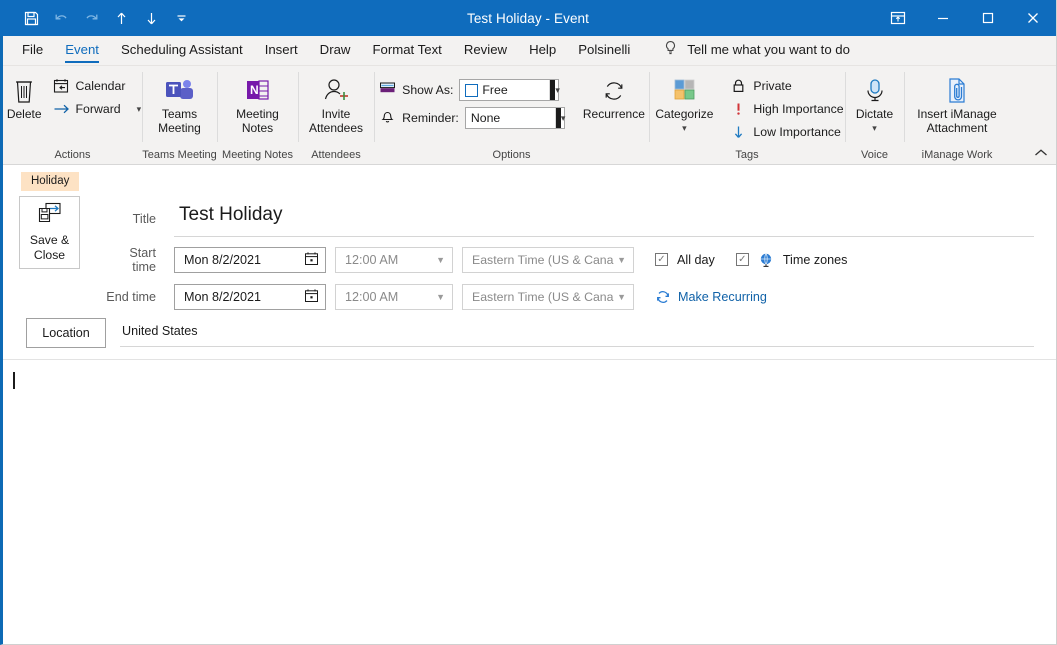  I want to click on text-caret, so click(14, 380).